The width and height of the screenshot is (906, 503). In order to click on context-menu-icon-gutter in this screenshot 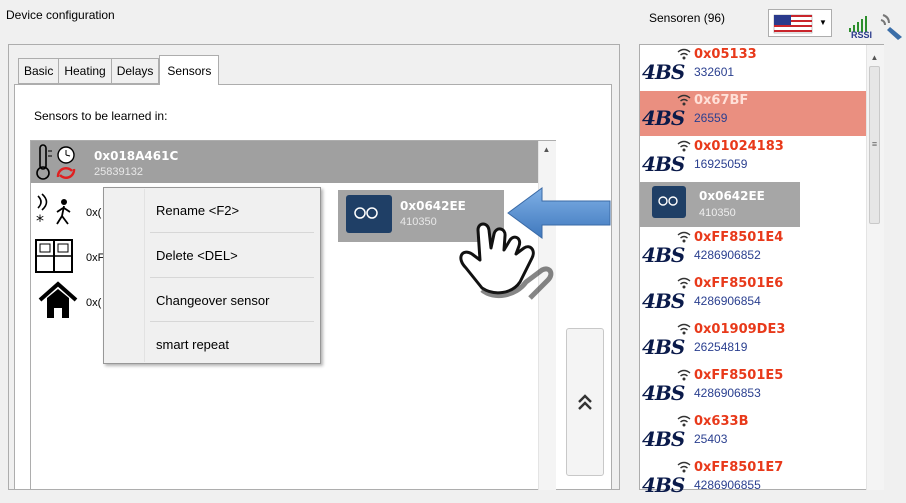, I will do `click(125, 275)`.